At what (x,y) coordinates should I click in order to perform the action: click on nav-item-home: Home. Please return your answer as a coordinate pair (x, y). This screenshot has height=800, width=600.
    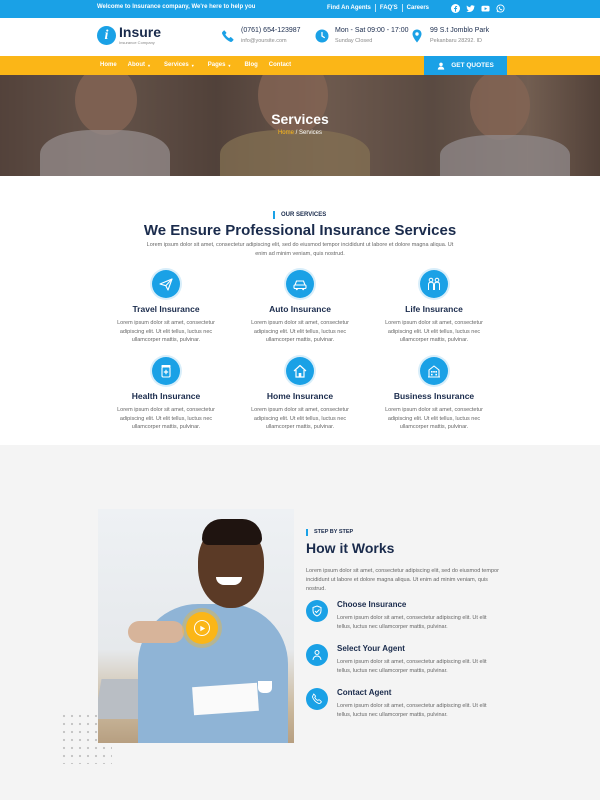
    Looking at the image, I should click on (108, 65).